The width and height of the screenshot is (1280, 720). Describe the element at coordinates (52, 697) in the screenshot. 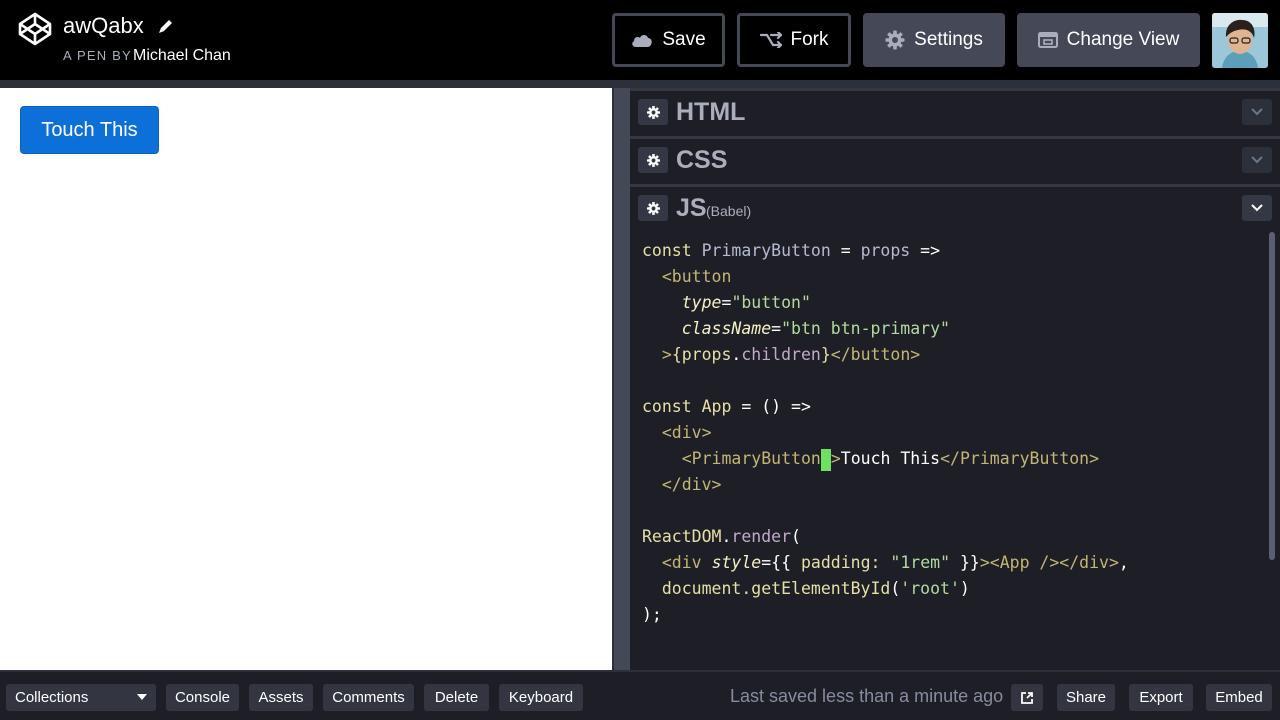

I see `collections-label: Collections` at that location.